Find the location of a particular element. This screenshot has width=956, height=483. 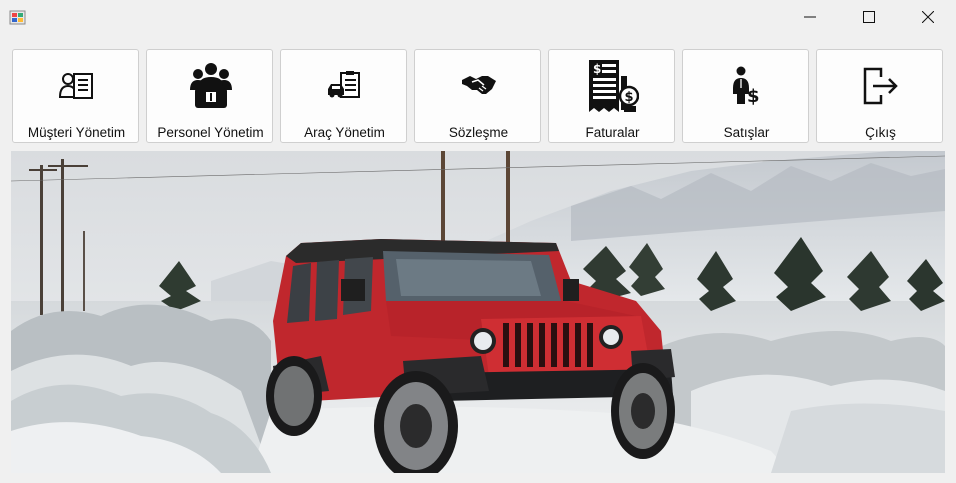

sales-label: Satışlar is located at coordinates (746, 132).